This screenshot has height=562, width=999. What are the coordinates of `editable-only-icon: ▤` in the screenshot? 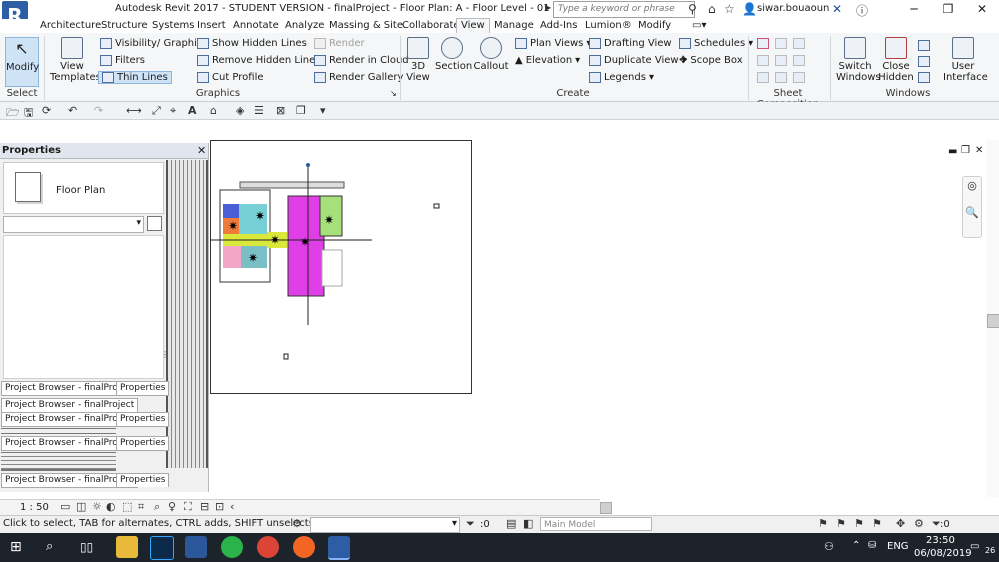 It's located at (511, 523).